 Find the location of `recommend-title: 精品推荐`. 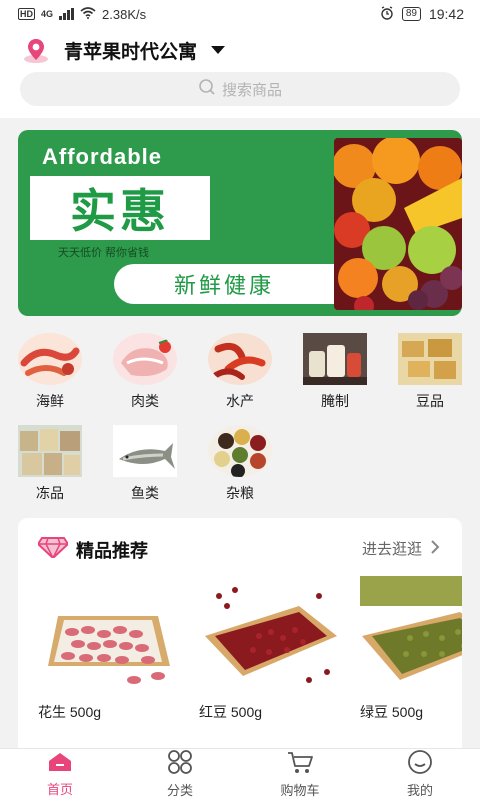

recommend-title: 精品推荐 is located at coordinates (112, 550).